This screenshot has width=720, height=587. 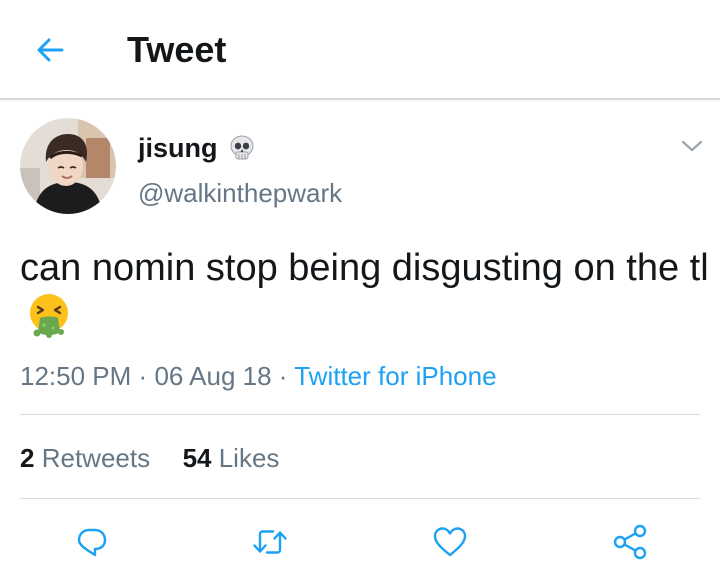 I want to click on tweet-stats: 2 Retweets 54 Likes, so click(x=149, y=458).